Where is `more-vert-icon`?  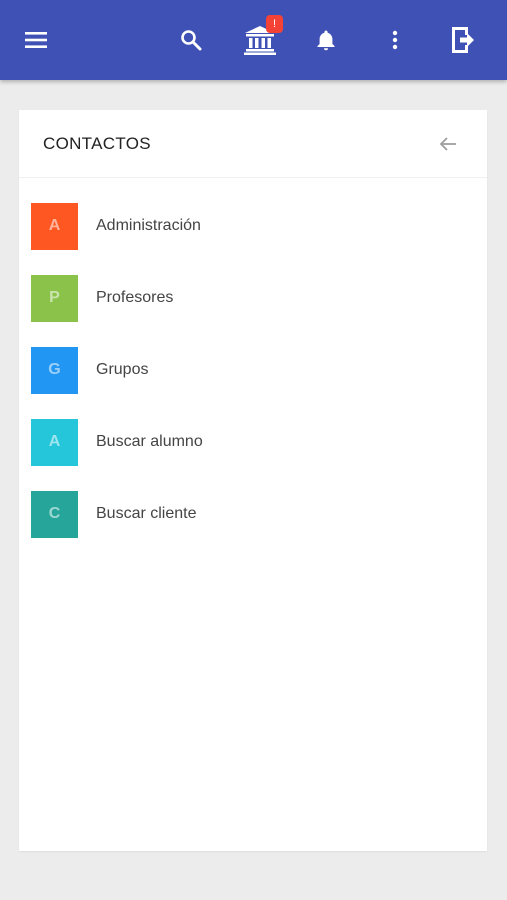 more-vert-icon is located at coordinates (395, 40).